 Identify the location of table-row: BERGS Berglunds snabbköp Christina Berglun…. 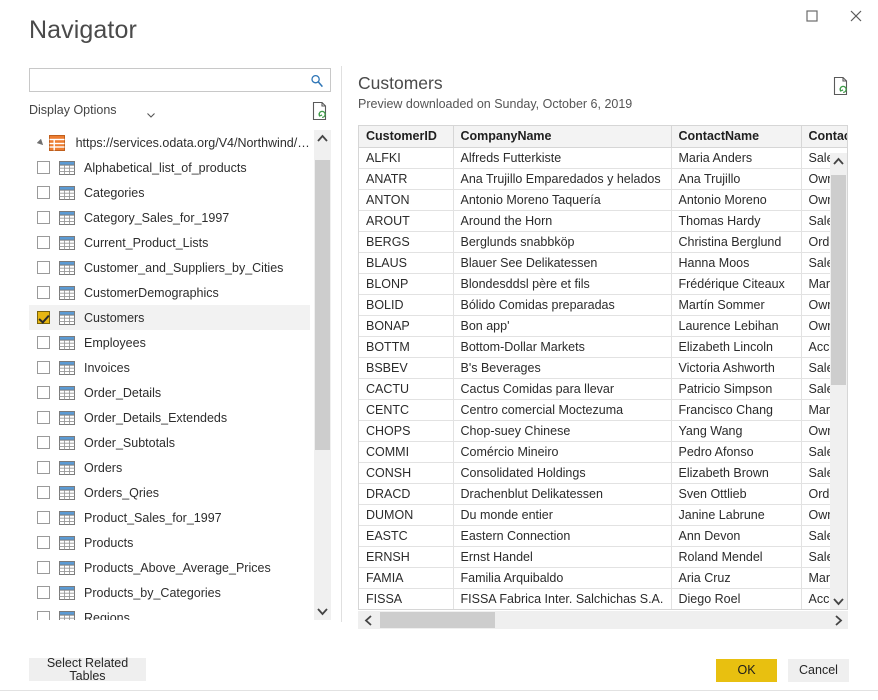
(603, 242).